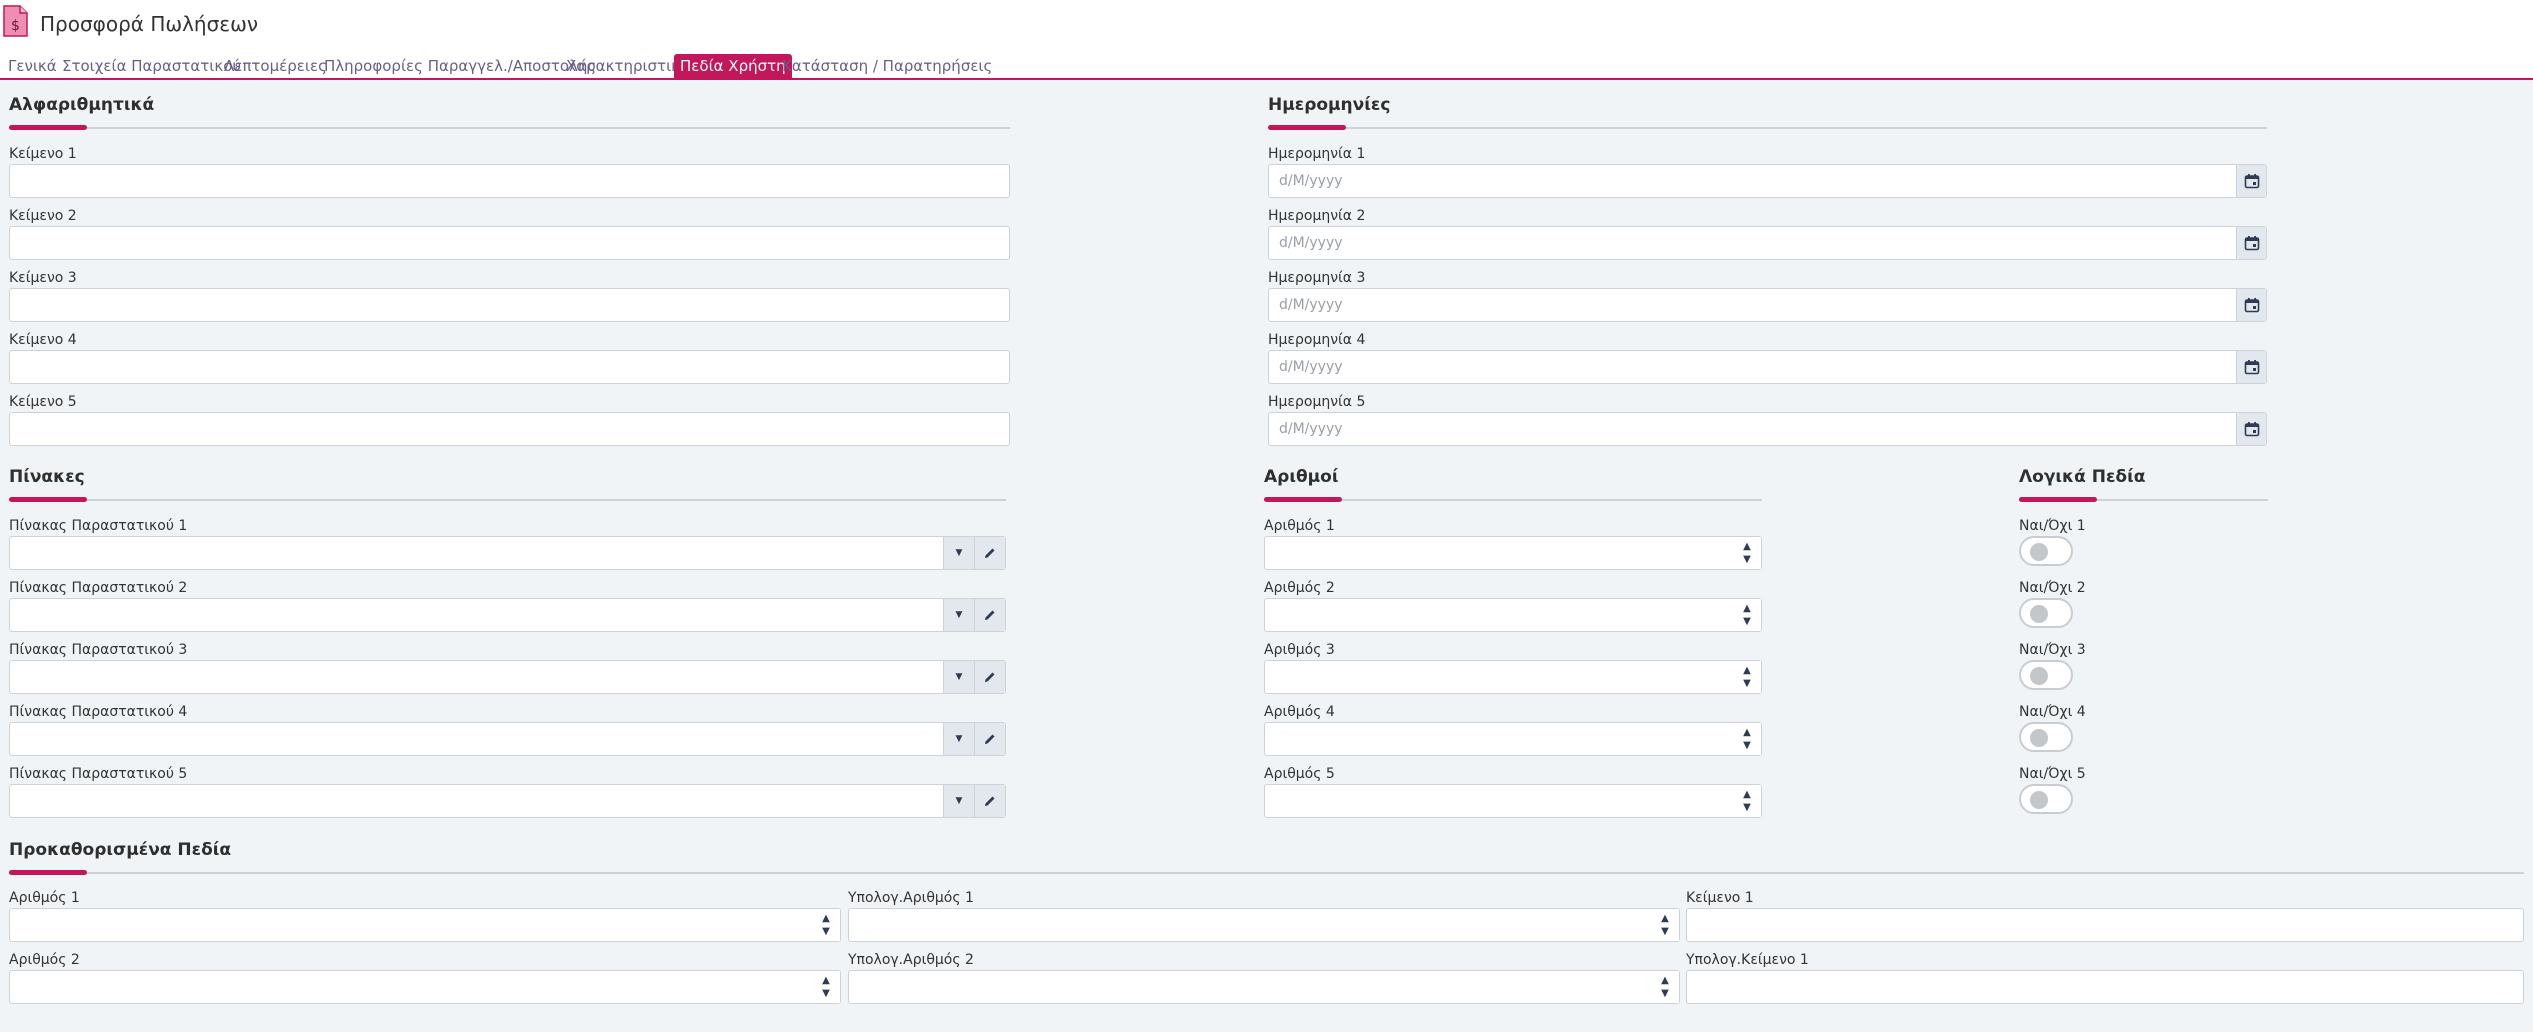  Describe the element at coordinates (887, 66) in the screenshot. I see `tab-status-notes: Κατάσταση / Παρατηρήσεις` at that location.